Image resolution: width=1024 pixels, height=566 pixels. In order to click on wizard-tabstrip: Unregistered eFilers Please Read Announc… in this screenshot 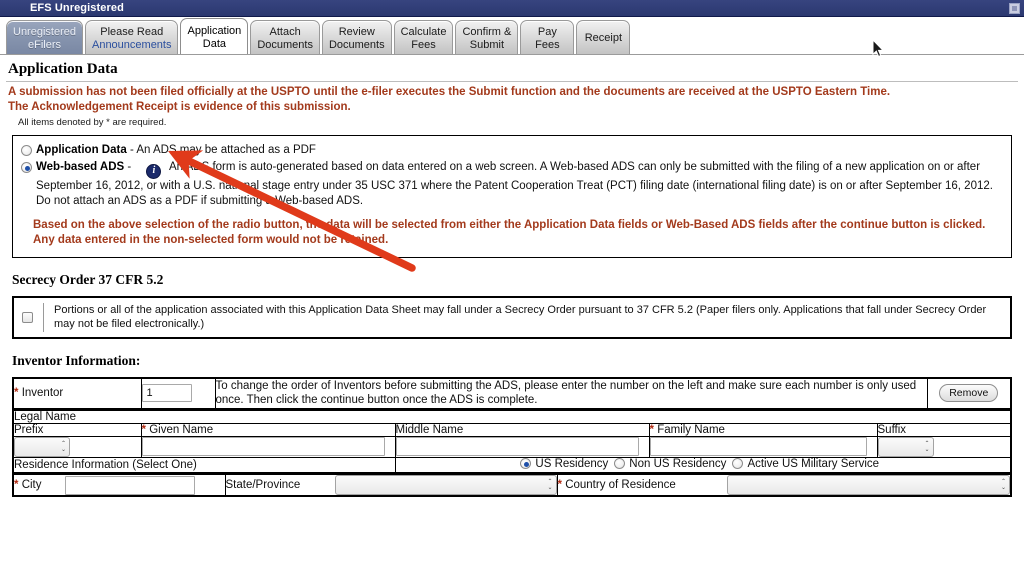, I will do `click(512, 36)`.